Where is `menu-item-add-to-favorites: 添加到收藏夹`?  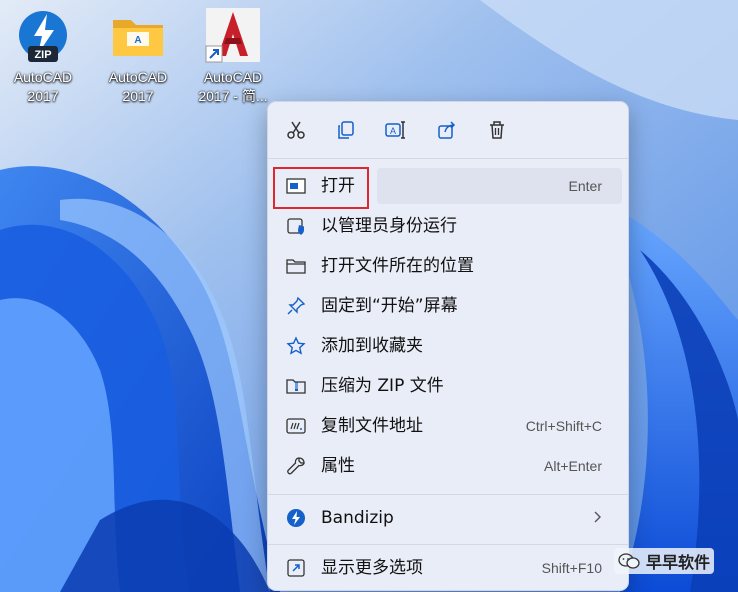 menu-item-add-to-favorites: 添加到收藏夹 is located at coordinates (448, 346).